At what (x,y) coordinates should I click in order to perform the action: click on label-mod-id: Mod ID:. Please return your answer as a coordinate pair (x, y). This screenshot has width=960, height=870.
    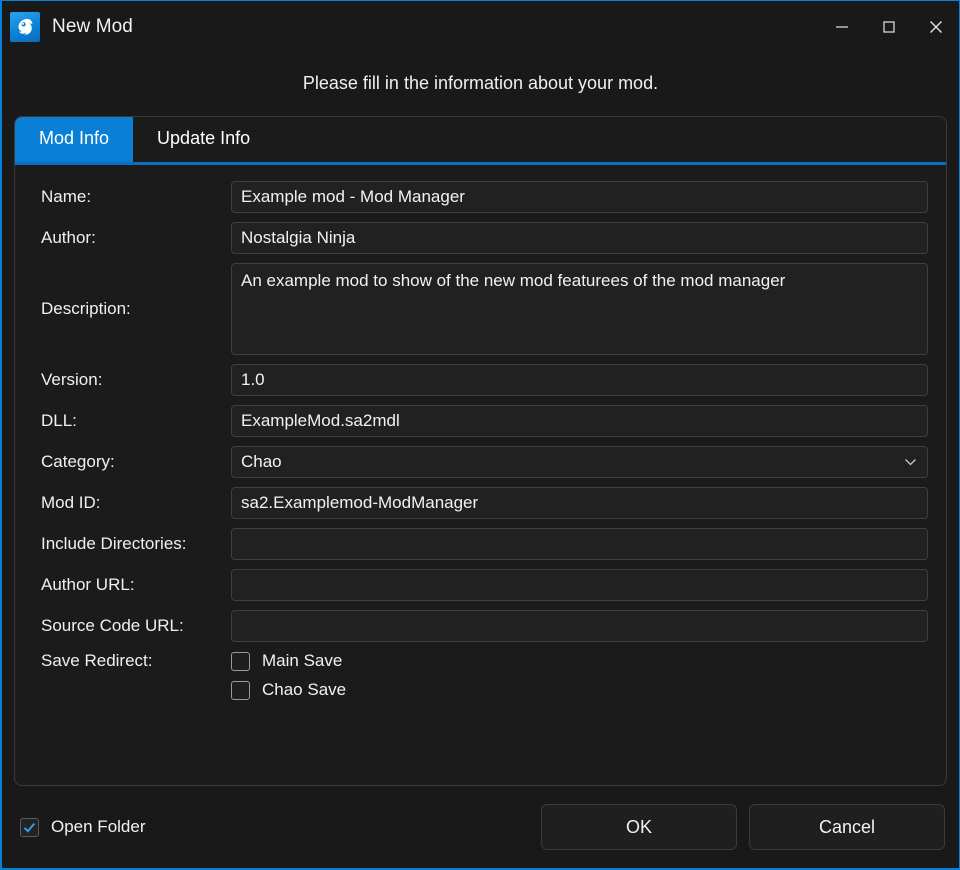
    Looking at the image, I should click on (71, 502).